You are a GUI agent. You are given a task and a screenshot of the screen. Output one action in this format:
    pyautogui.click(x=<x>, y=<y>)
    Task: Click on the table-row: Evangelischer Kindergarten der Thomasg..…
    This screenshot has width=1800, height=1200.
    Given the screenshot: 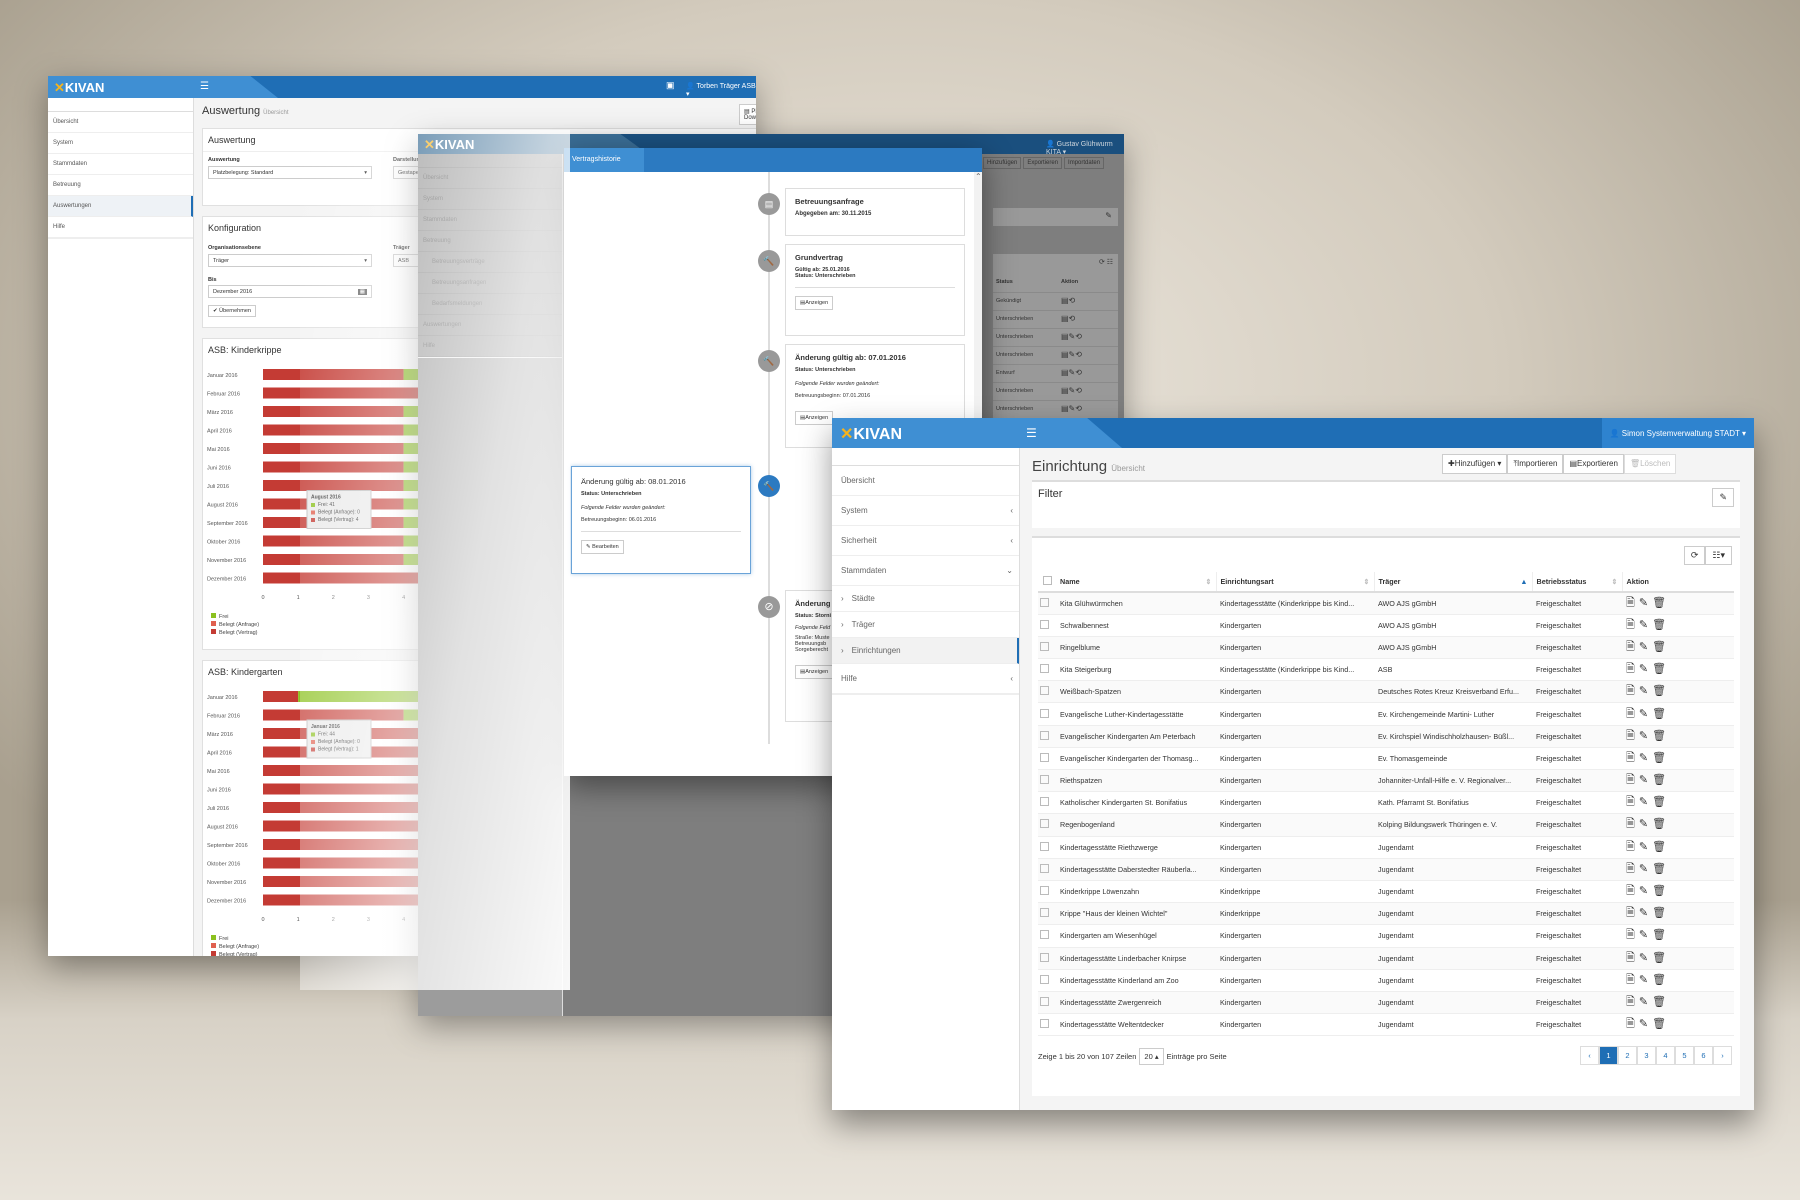 What is the action you would take?
    pyautogui.click(x=1386, y=758)
    